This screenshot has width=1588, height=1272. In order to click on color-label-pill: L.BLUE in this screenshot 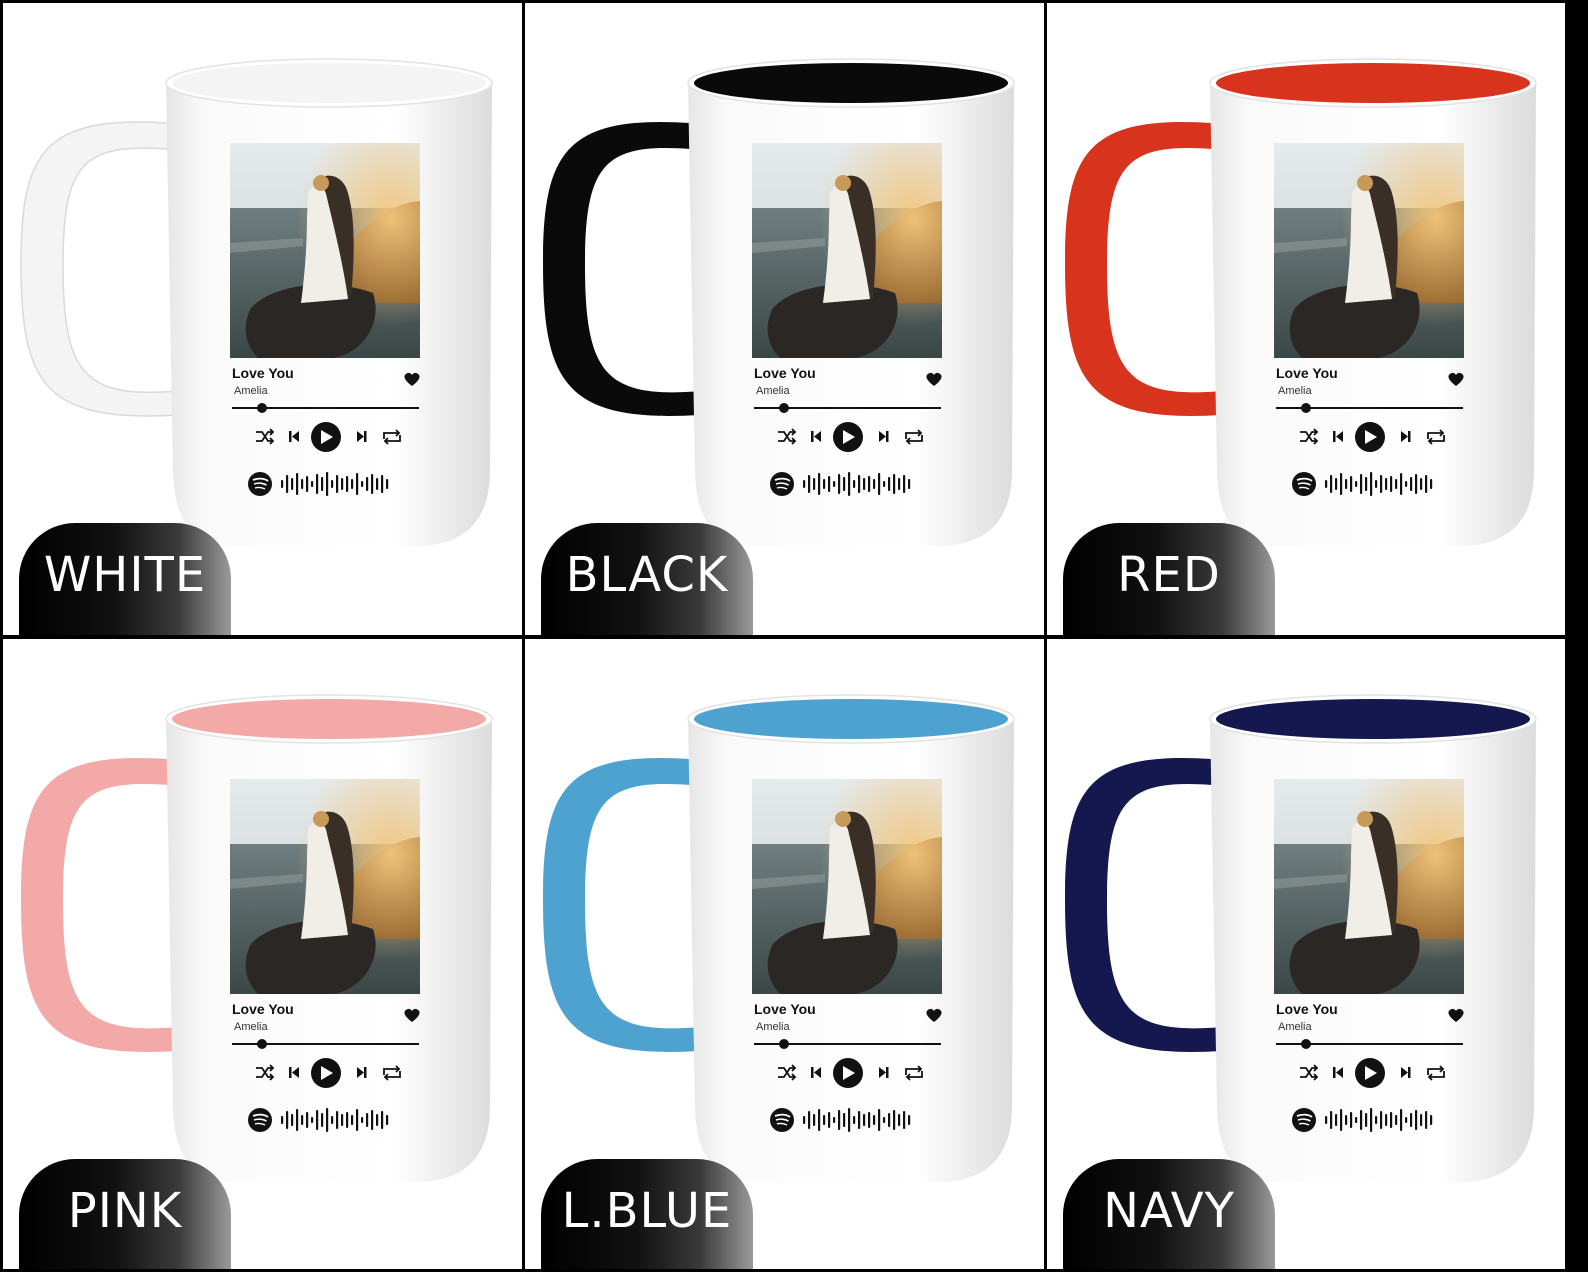, I will do `click(647, 1214)`.